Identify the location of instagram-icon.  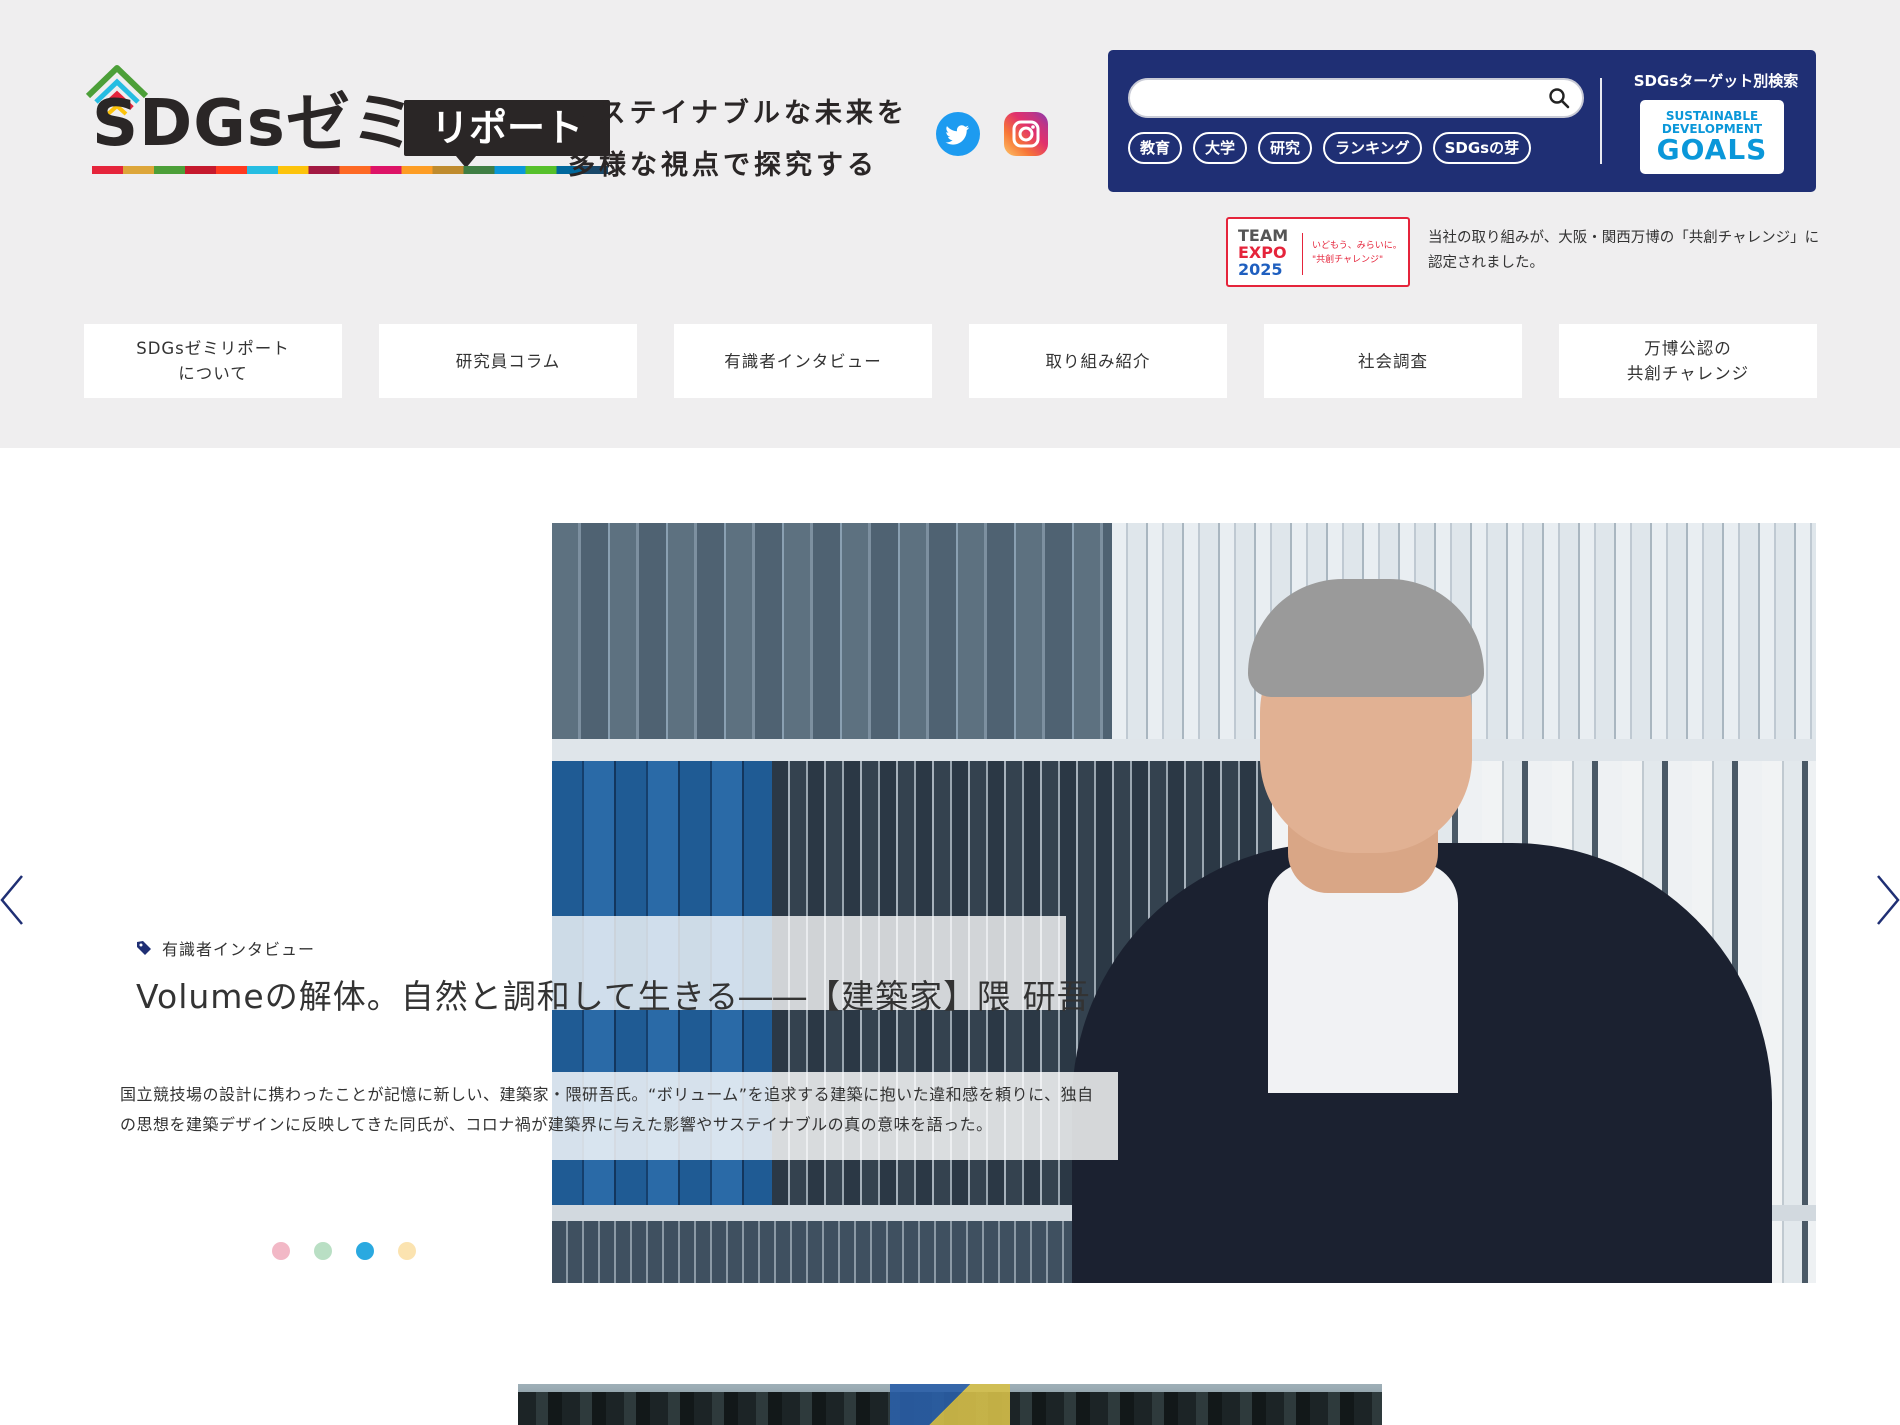
(1026, 134).